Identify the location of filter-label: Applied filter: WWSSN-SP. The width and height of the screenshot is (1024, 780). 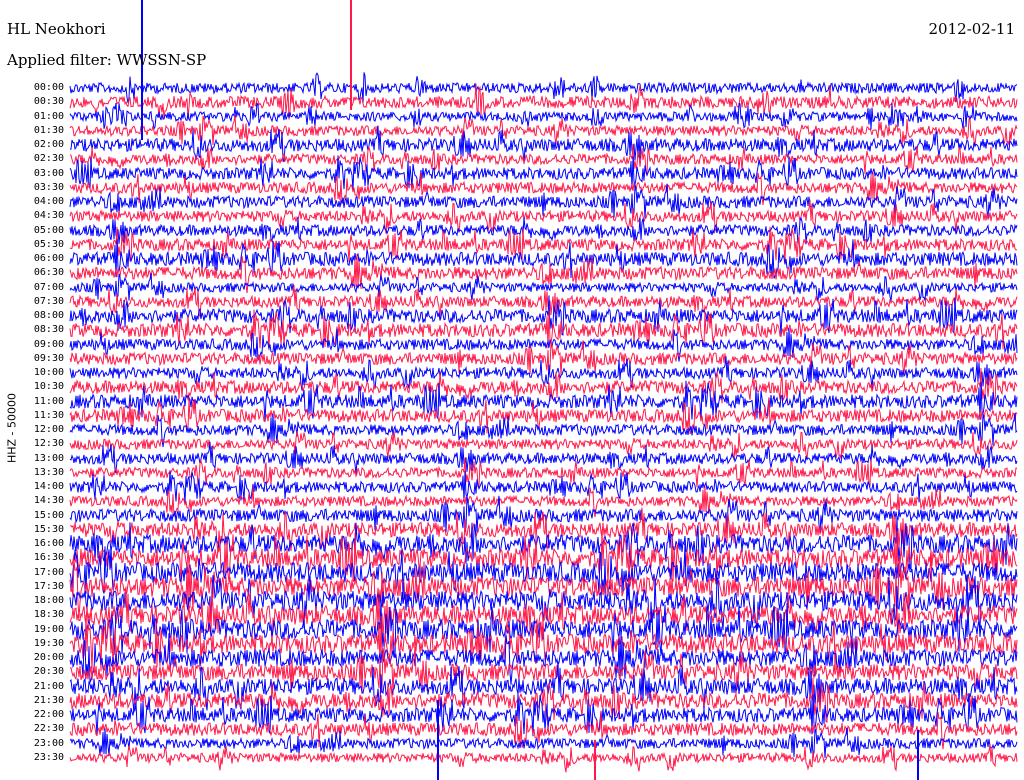
(107, 60).